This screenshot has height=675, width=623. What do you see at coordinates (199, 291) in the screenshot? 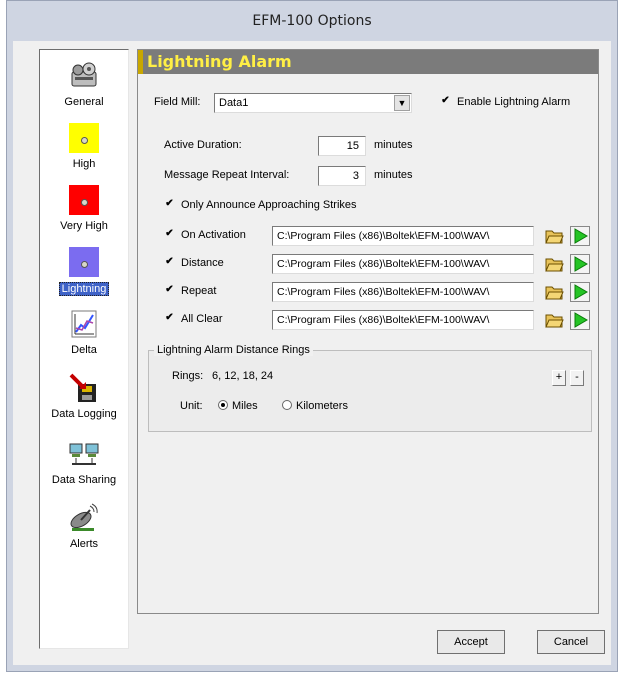
I see `sound-label: Repeat` at bounding box center [199, 291].